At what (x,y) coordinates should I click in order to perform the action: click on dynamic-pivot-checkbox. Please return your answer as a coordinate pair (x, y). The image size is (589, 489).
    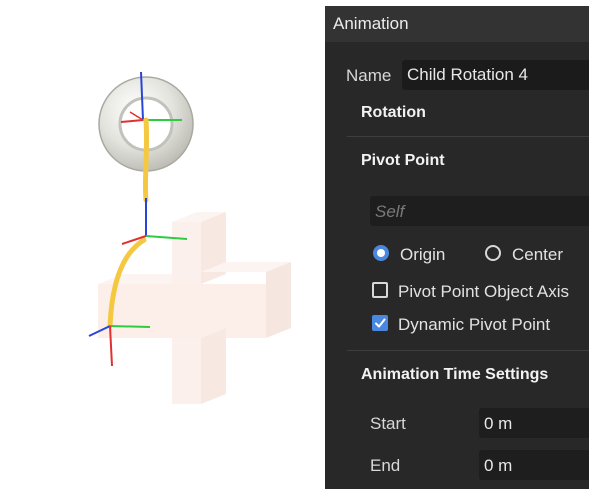
    Looking at the image, I should click on (380, 323).